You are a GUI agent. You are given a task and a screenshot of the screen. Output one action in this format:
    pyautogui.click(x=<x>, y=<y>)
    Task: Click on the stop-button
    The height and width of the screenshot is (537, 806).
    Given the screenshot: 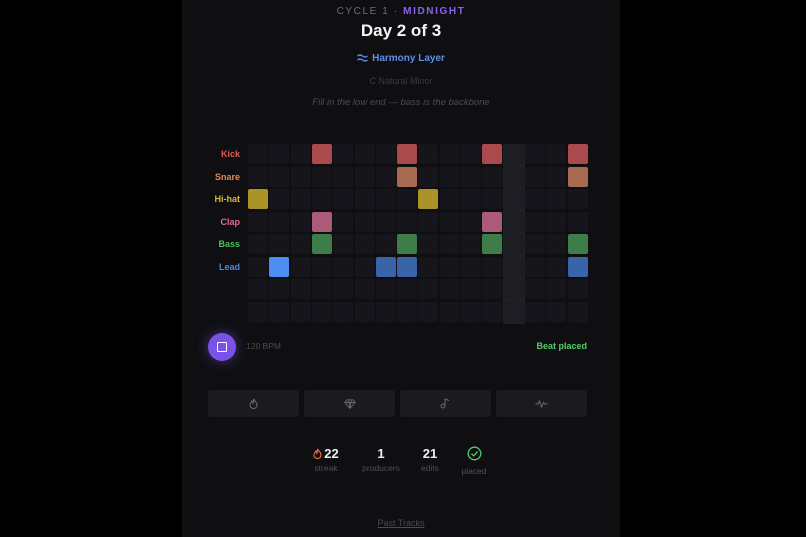 What is the action you would take?
    pyautogui.click(x=222, y=347)
    